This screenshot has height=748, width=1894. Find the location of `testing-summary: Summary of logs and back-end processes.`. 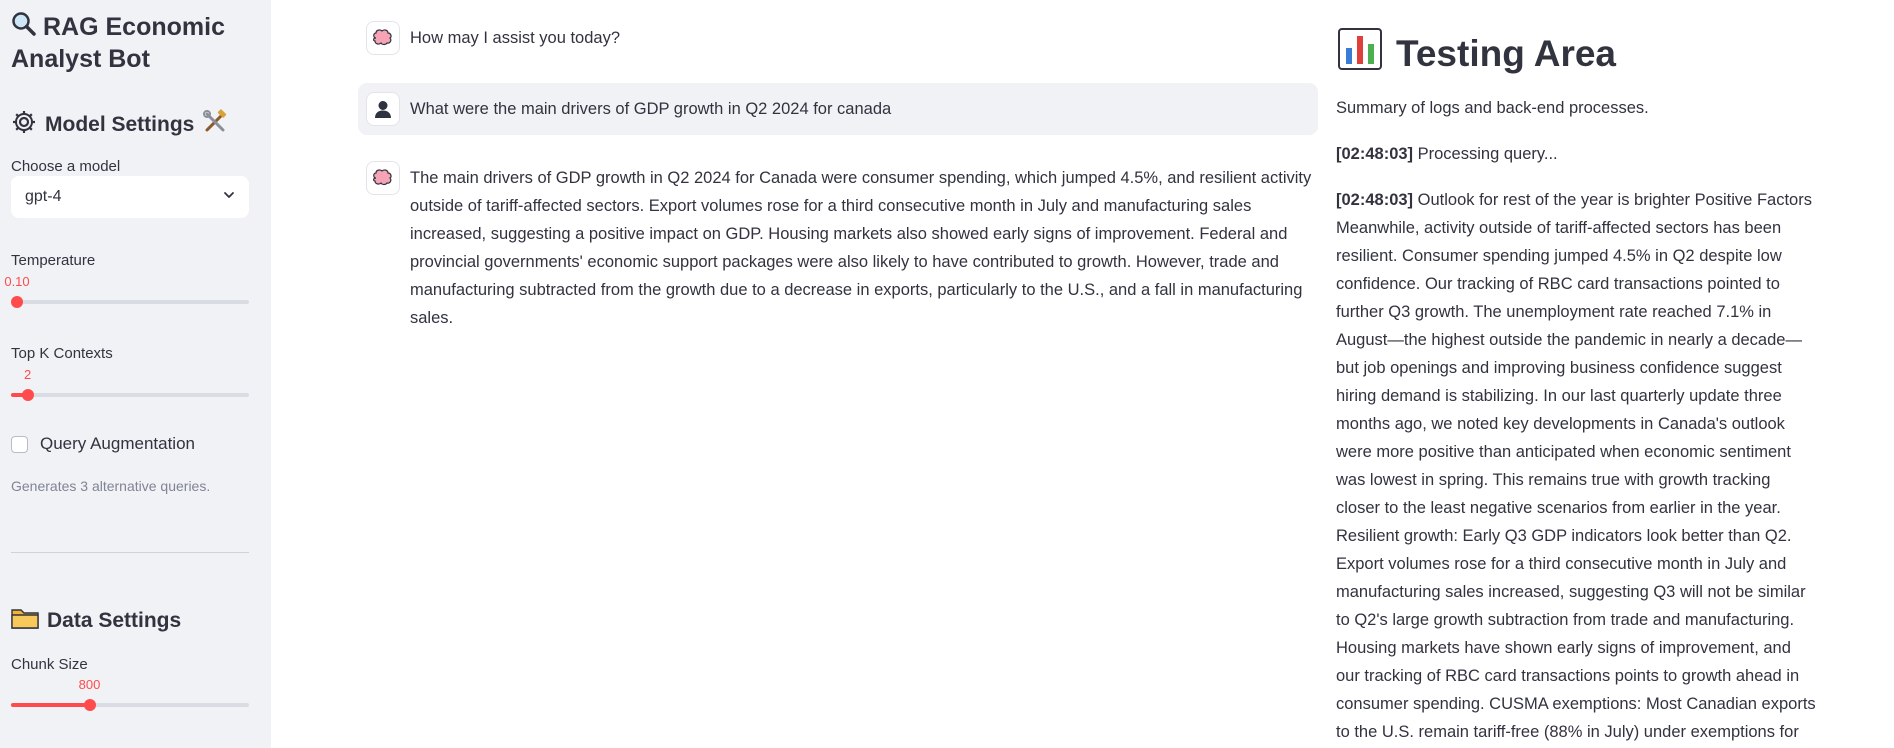

testing-summary: Summary of logs and back-end processes. is located at coordinates (1492, 108).